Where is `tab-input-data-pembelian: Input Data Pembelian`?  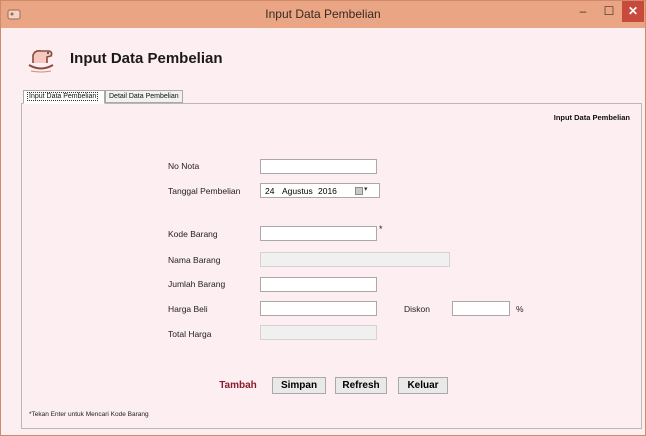
tab-input-data-pembelian: Input Data Pembelian is located at coordinates (64, 97).